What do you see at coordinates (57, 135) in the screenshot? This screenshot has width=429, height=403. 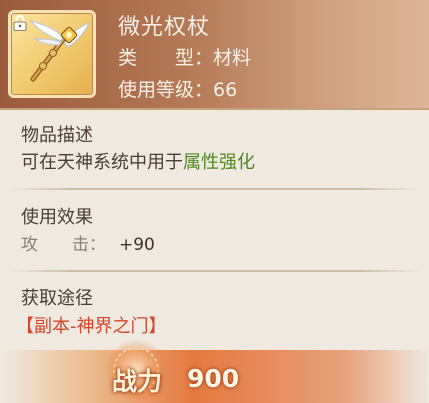 I see `description-title: 物品描述` at bounding box center [57, 135].